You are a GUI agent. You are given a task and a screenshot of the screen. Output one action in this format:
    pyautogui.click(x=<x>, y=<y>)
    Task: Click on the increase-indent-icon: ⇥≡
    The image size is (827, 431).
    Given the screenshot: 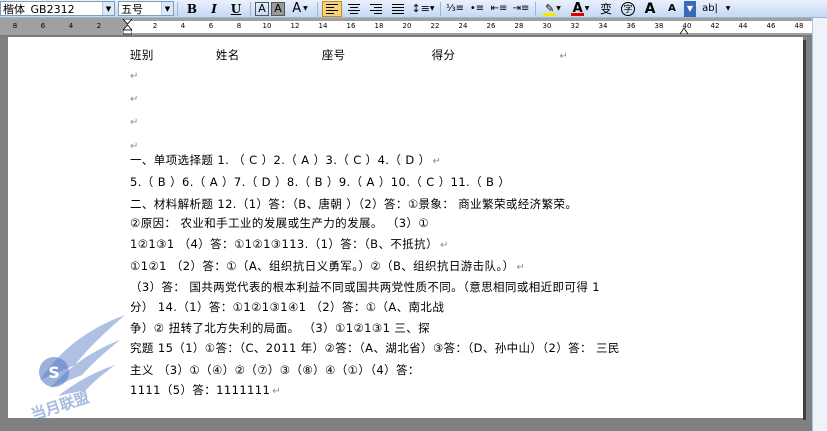 What is the action you would take?
    pyautogui.click(x=521, y=8)
    